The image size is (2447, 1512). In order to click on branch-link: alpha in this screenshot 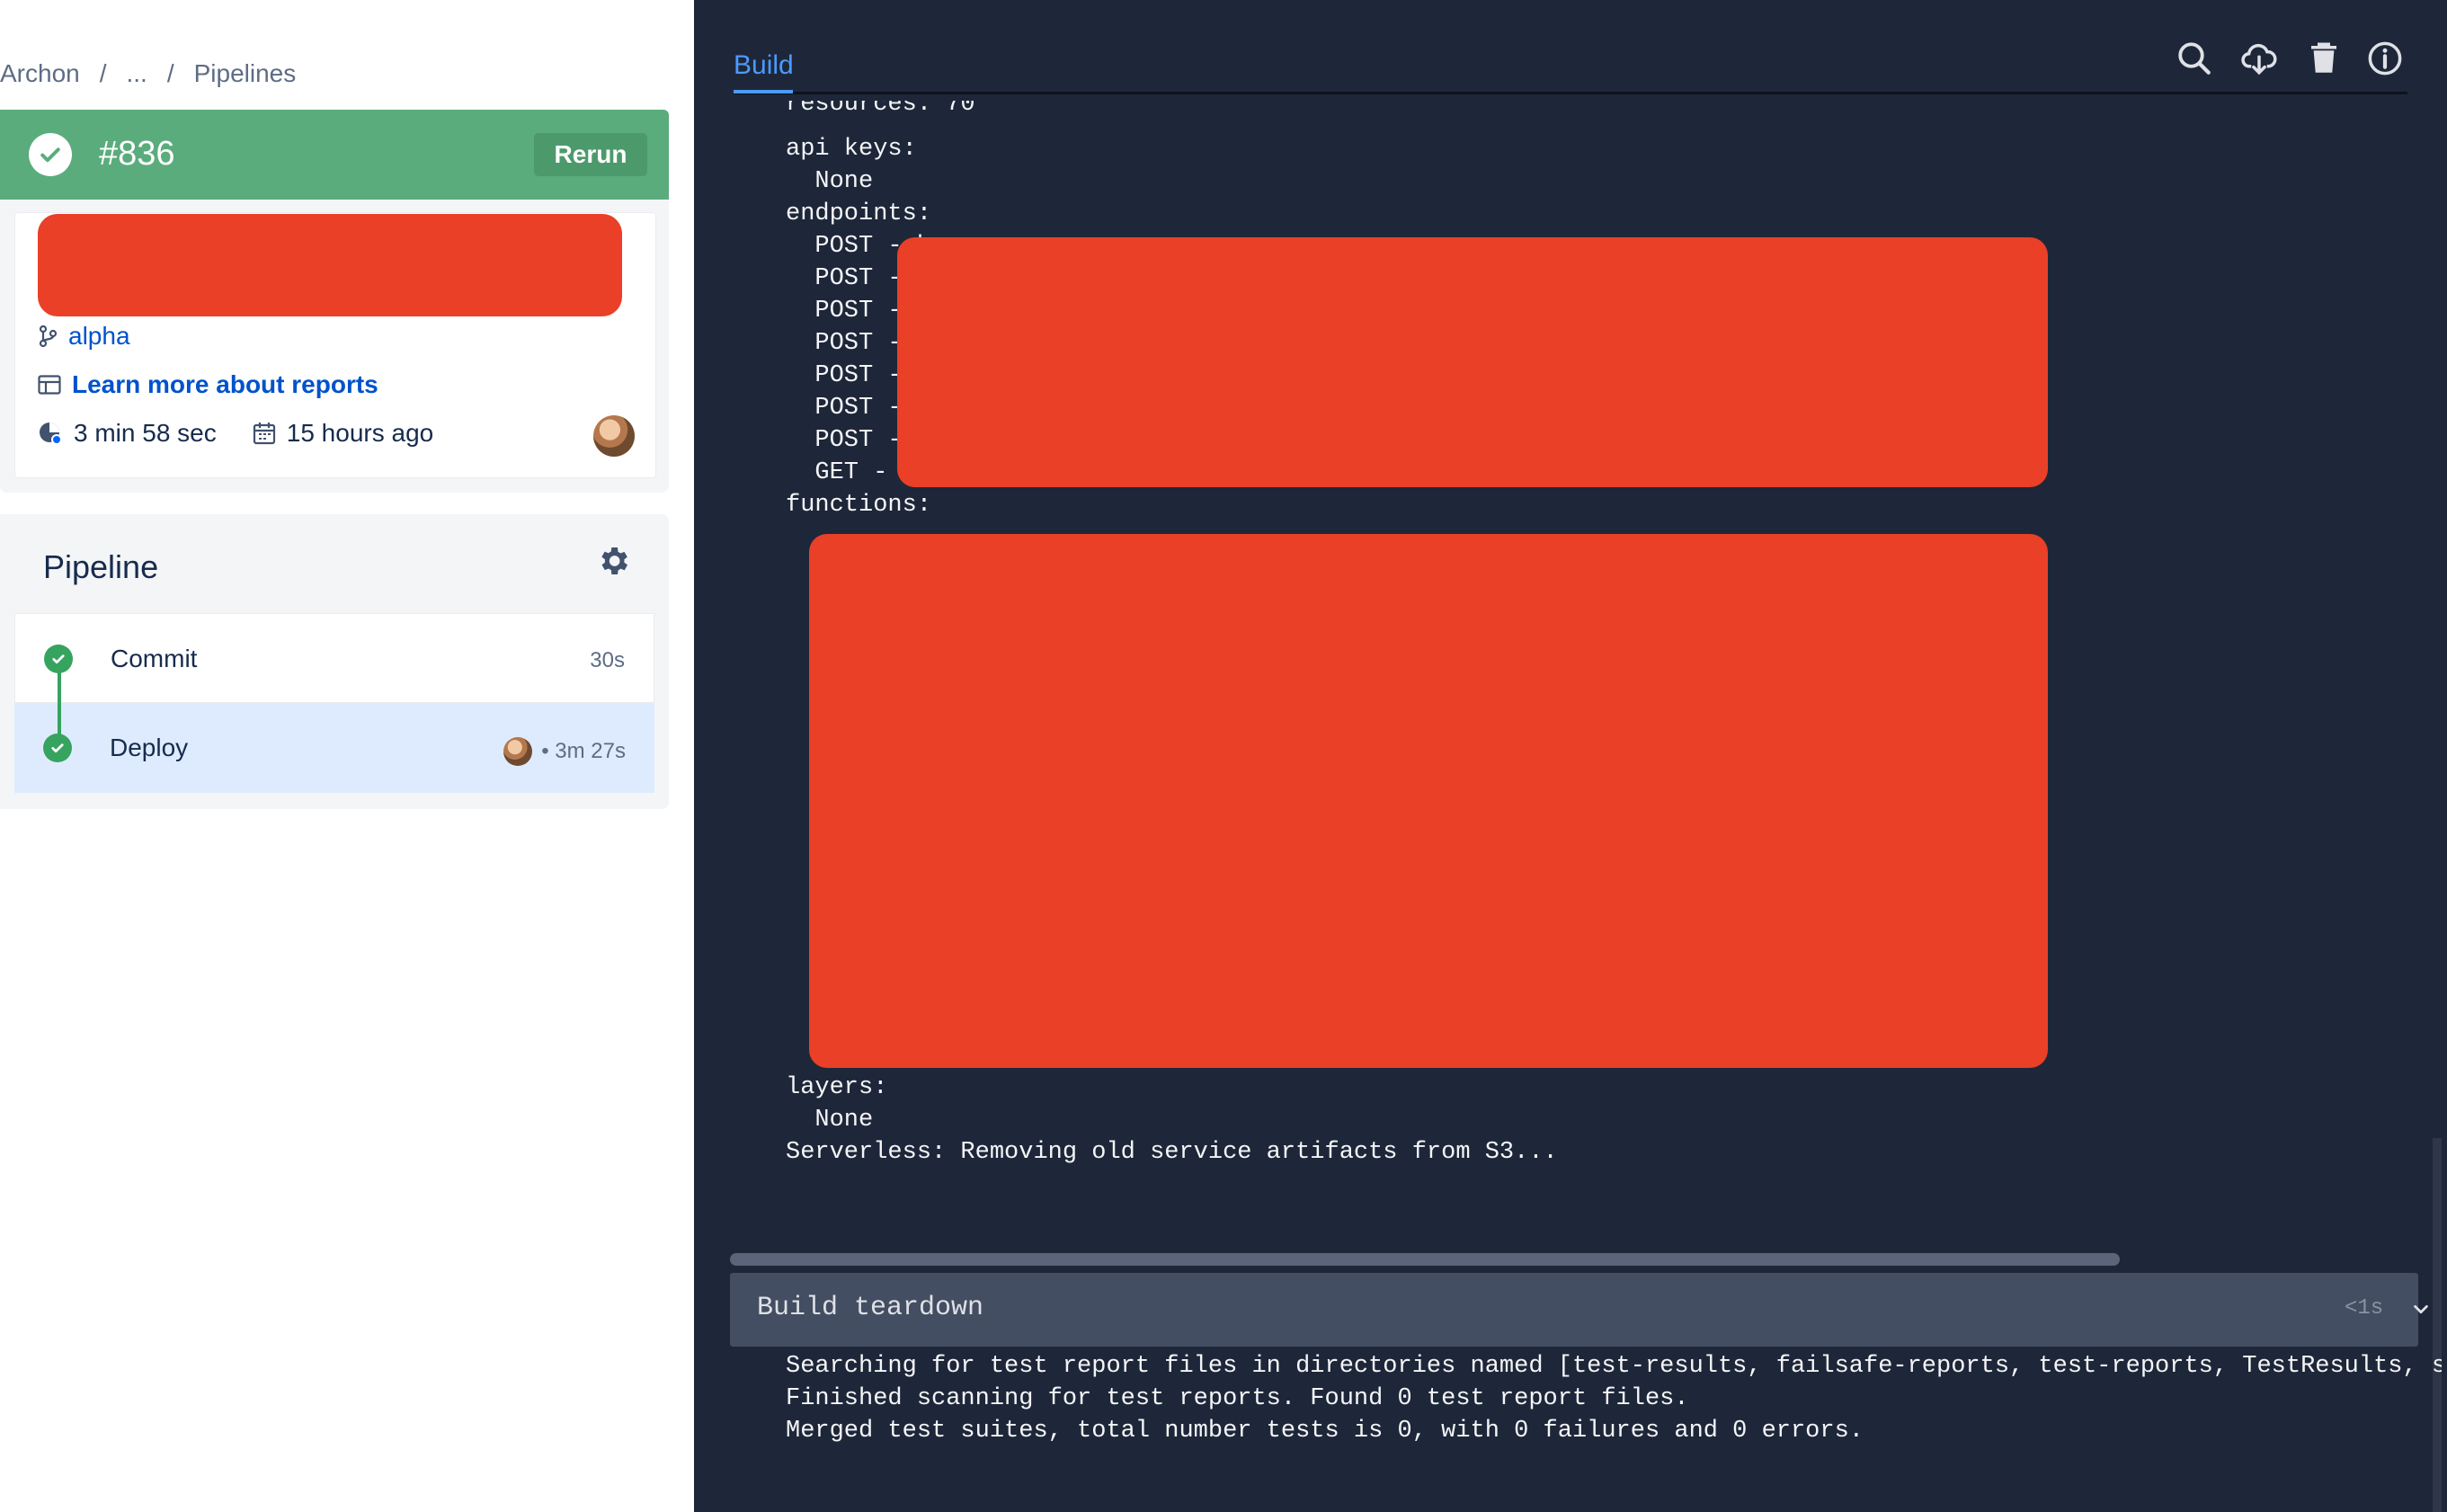, I will do `click(84, 336)`.